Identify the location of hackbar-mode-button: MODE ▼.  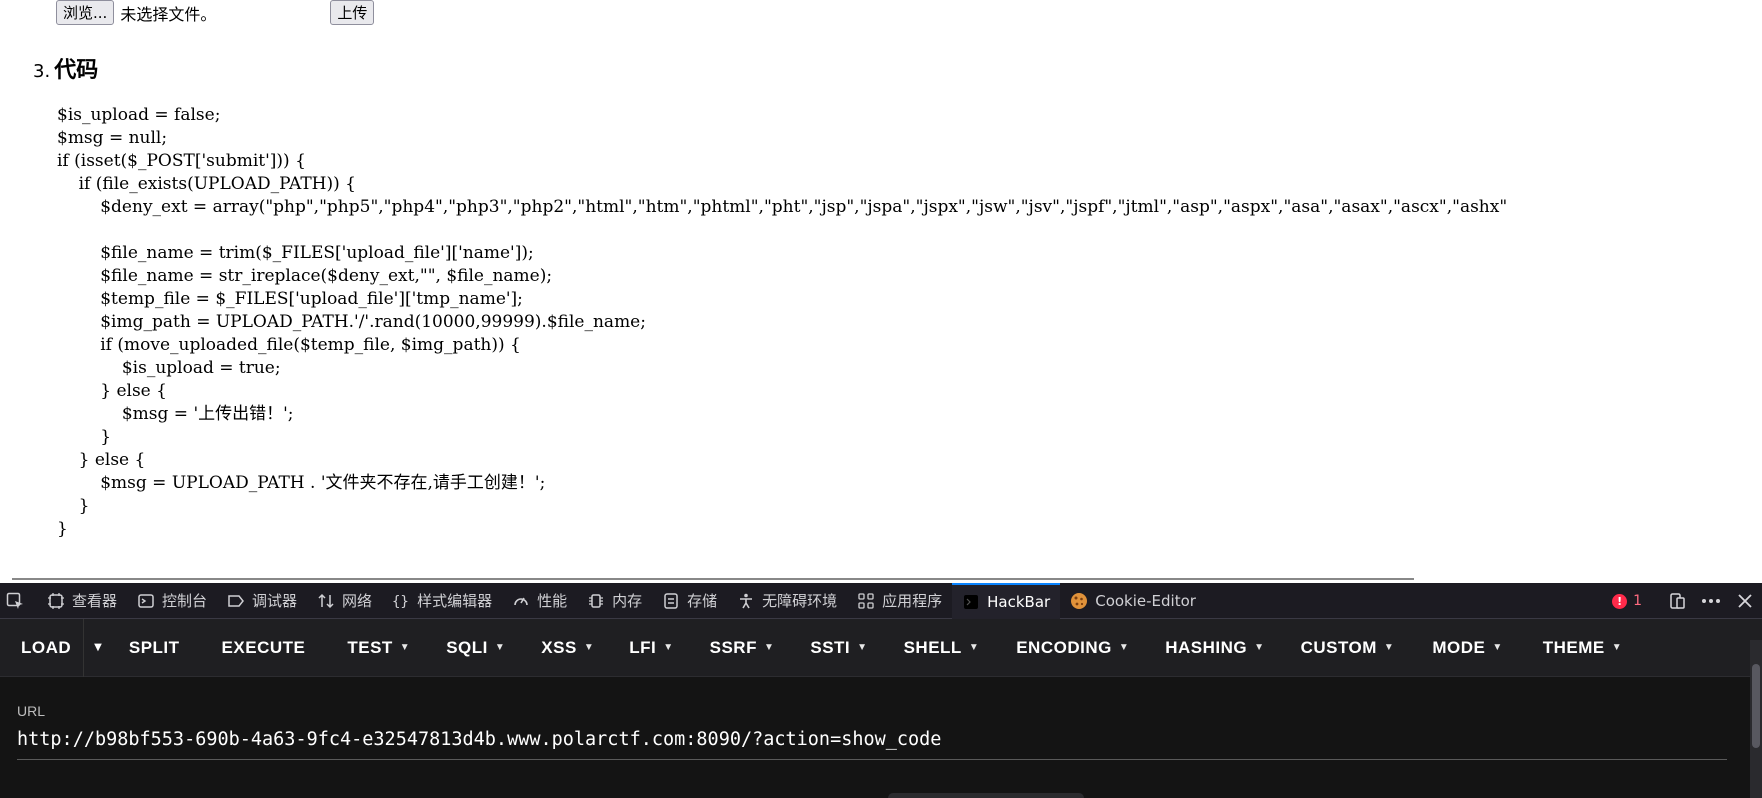
(1467, 648).